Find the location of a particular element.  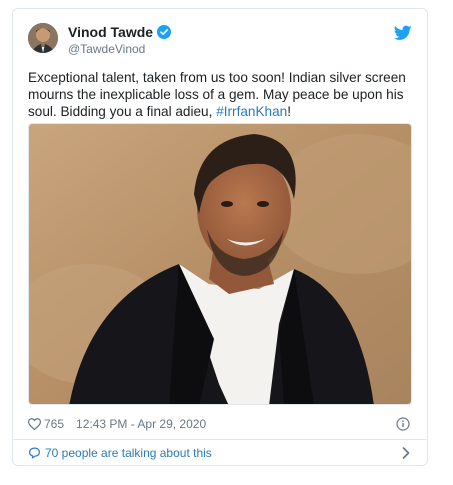

hashtag-link: #IrrfanKhan is located at coordinates (251, 111).